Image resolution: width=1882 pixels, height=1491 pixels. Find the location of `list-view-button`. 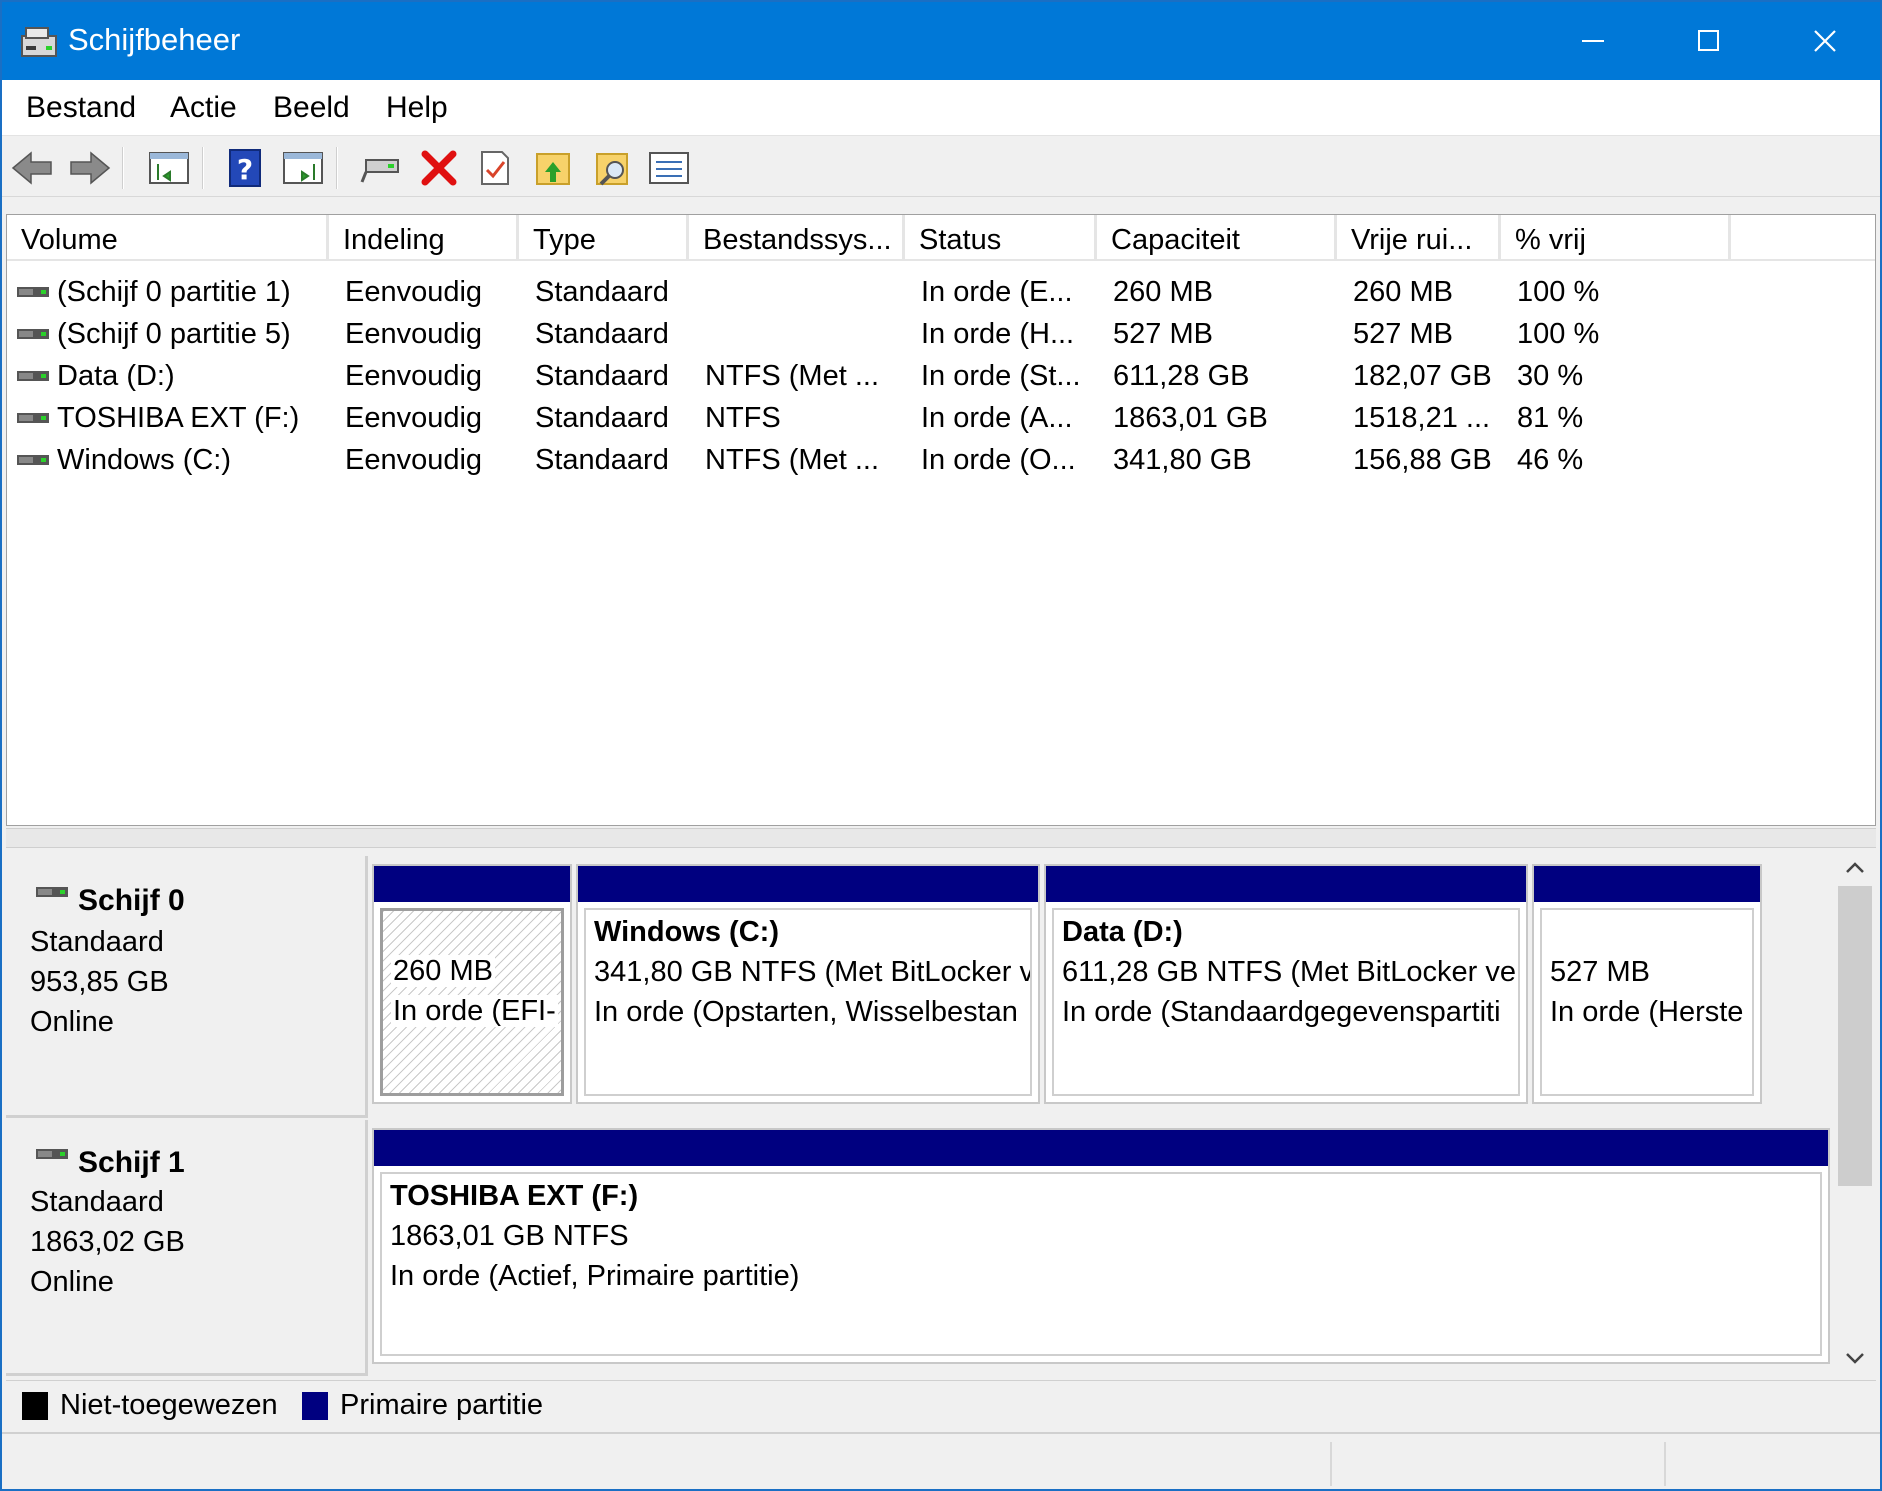

list-view-button is located at coordinates (669, 168).